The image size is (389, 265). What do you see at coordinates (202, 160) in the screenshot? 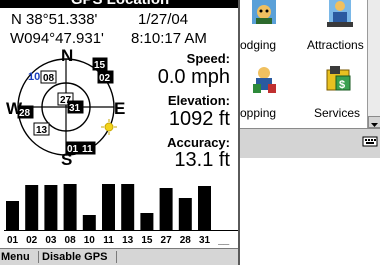
I see `accuracy-value: 13.1 ft` at bounding box center [202, 160].